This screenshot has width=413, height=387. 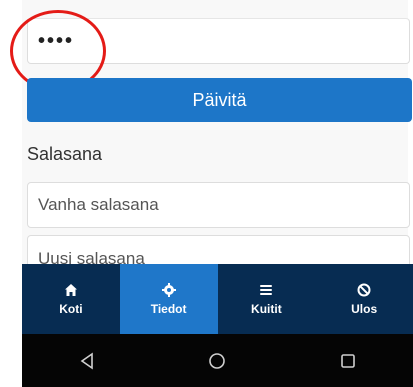 What do you see at coordinates (267, 299) in the screenshot?
I see `tab-kuitit: Kuitit` at bounding box center [267, 299].